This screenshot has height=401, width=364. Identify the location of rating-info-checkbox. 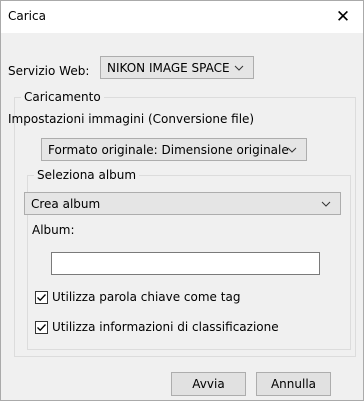
(41, 327).